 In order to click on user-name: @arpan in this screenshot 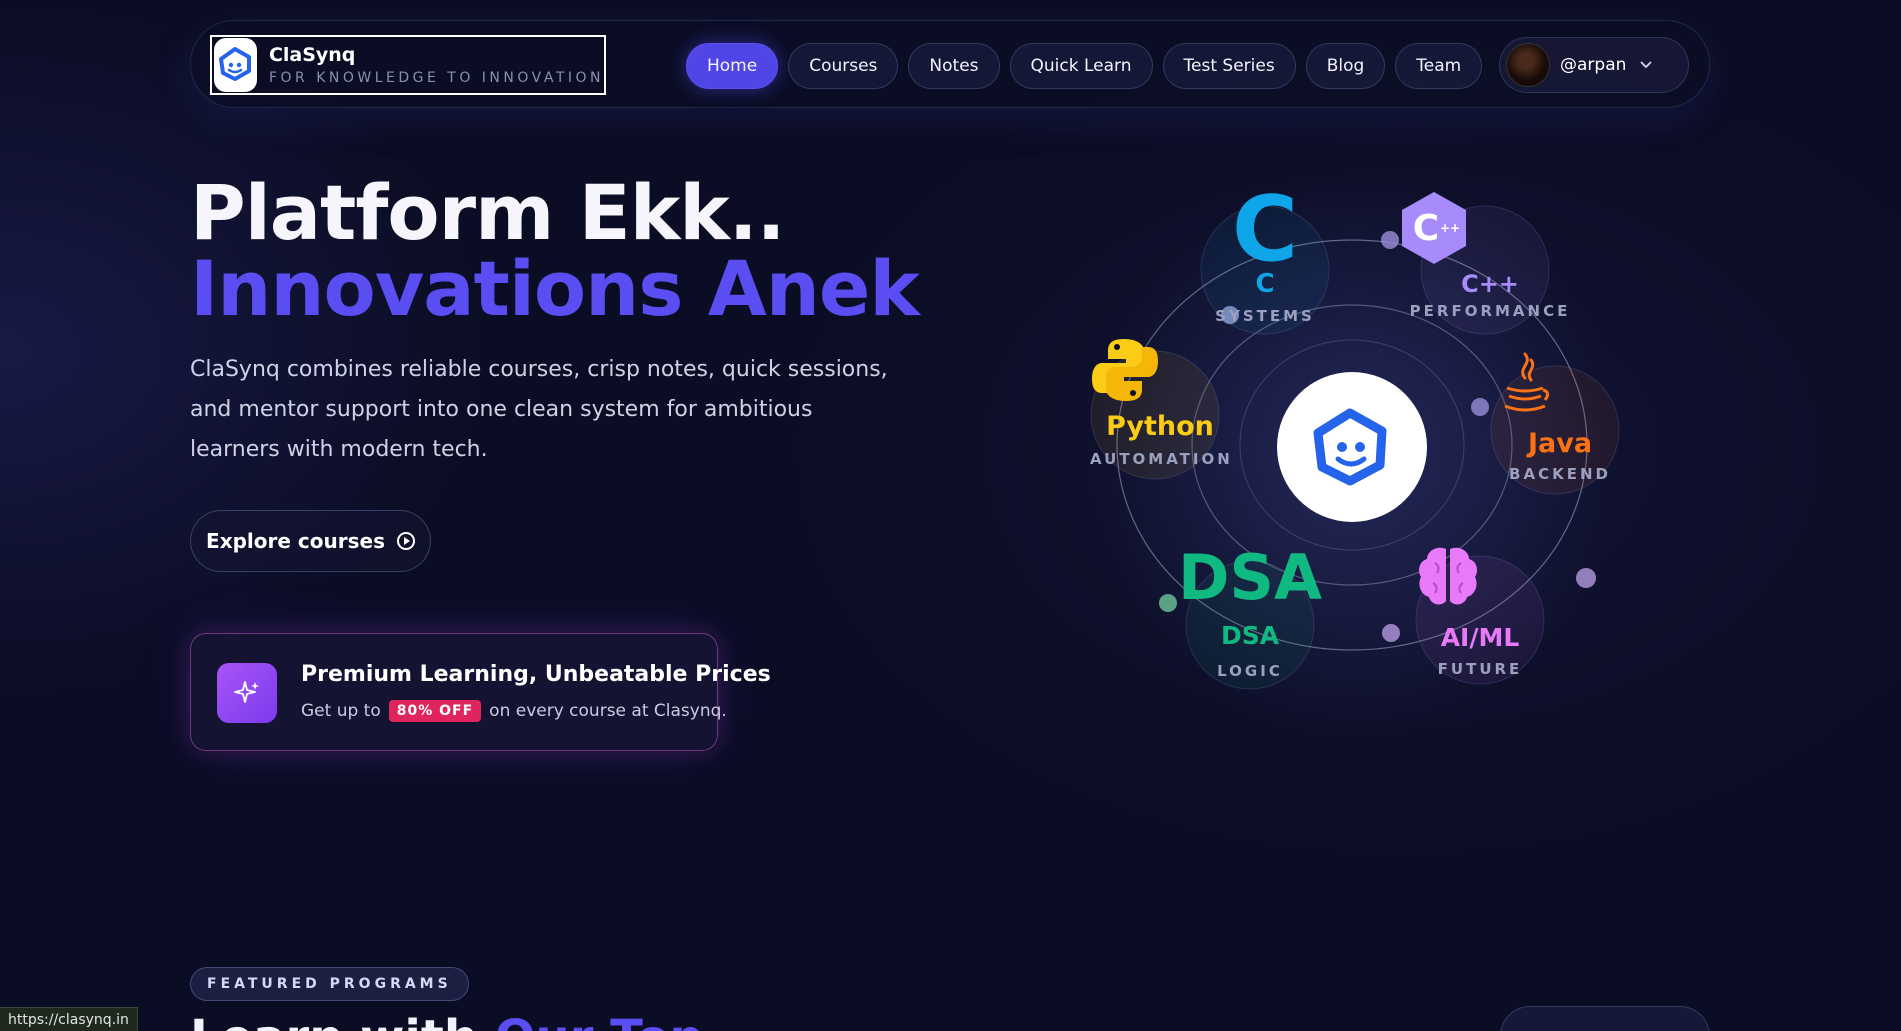, I will do `click(1593, 65)`.